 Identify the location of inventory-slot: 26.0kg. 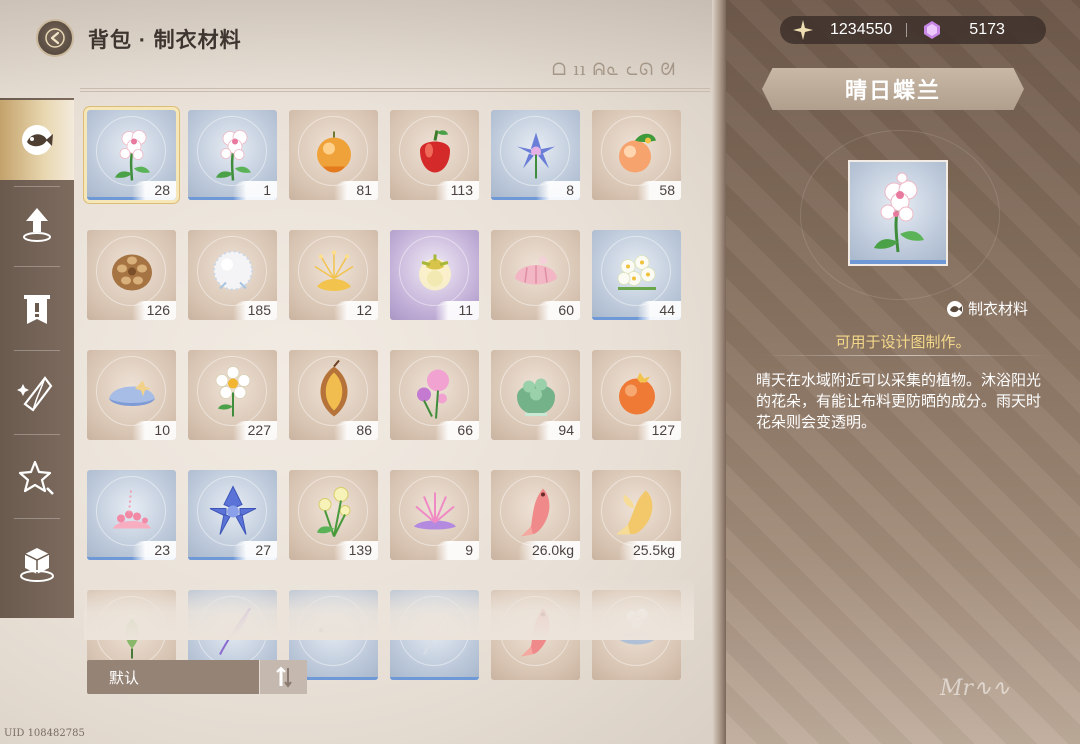
(535, 515).